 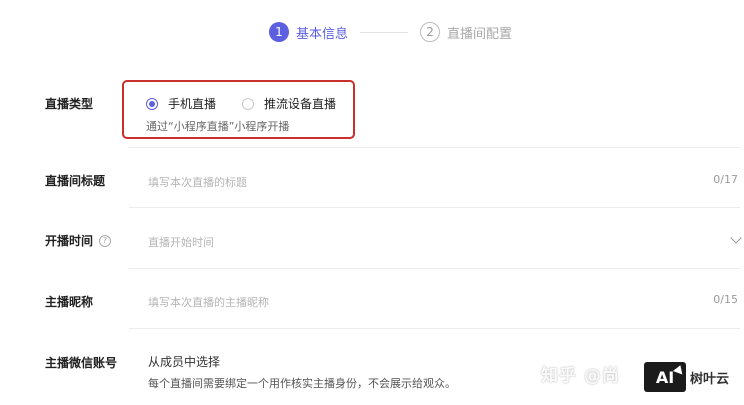 I want to click on step-connector, so click(x=384, y=32).